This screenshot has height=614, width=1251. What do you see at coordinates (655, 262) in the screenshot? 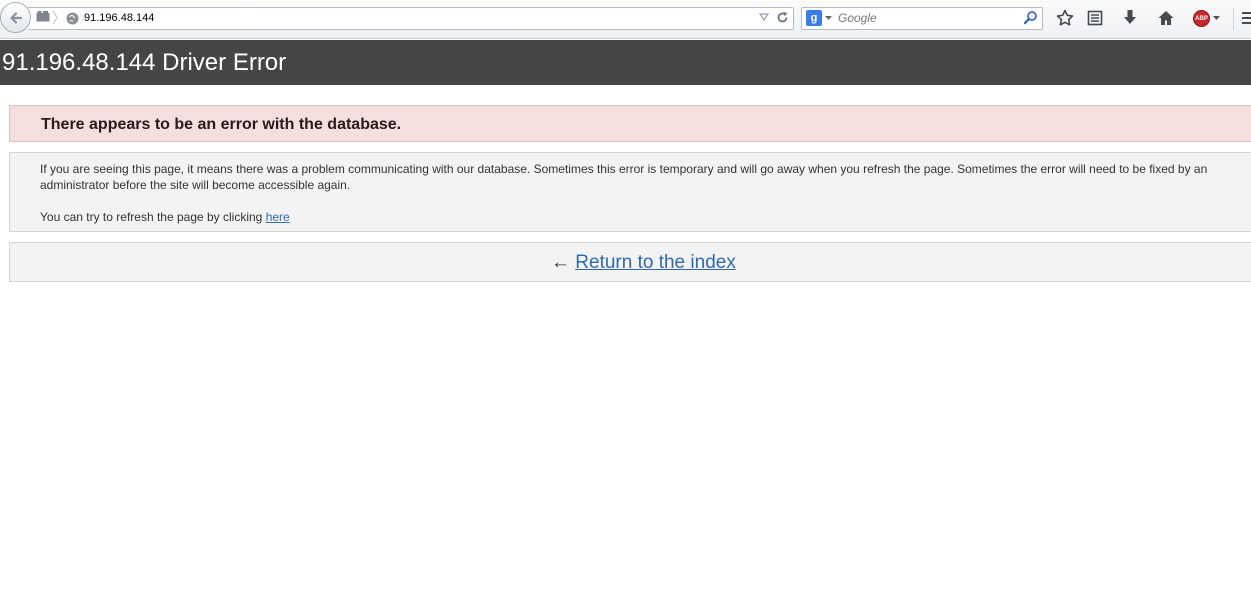
I see `return-to-index-link: Return to the index` at bounding box center [655, 262].